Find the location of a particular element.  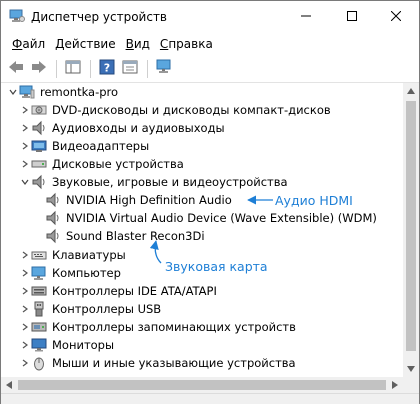

scan-hardware-icon is located at coordinates (164, 68).